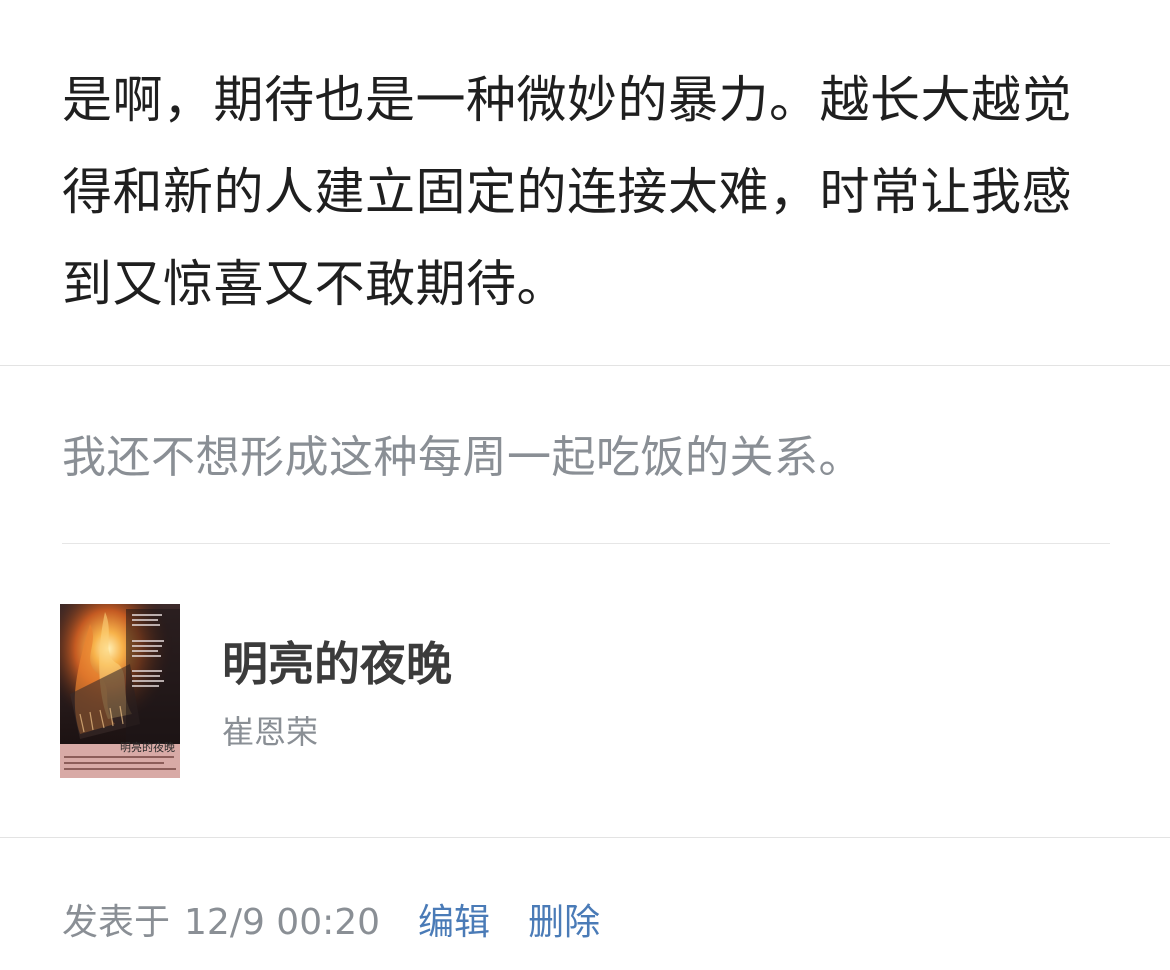  What do you see at coordinates (410, 691) in the screenshot?
I see `book-card: 明亮的夜晚 明亮的夜晚 崔恩荣` at bounding box center [410, 691].